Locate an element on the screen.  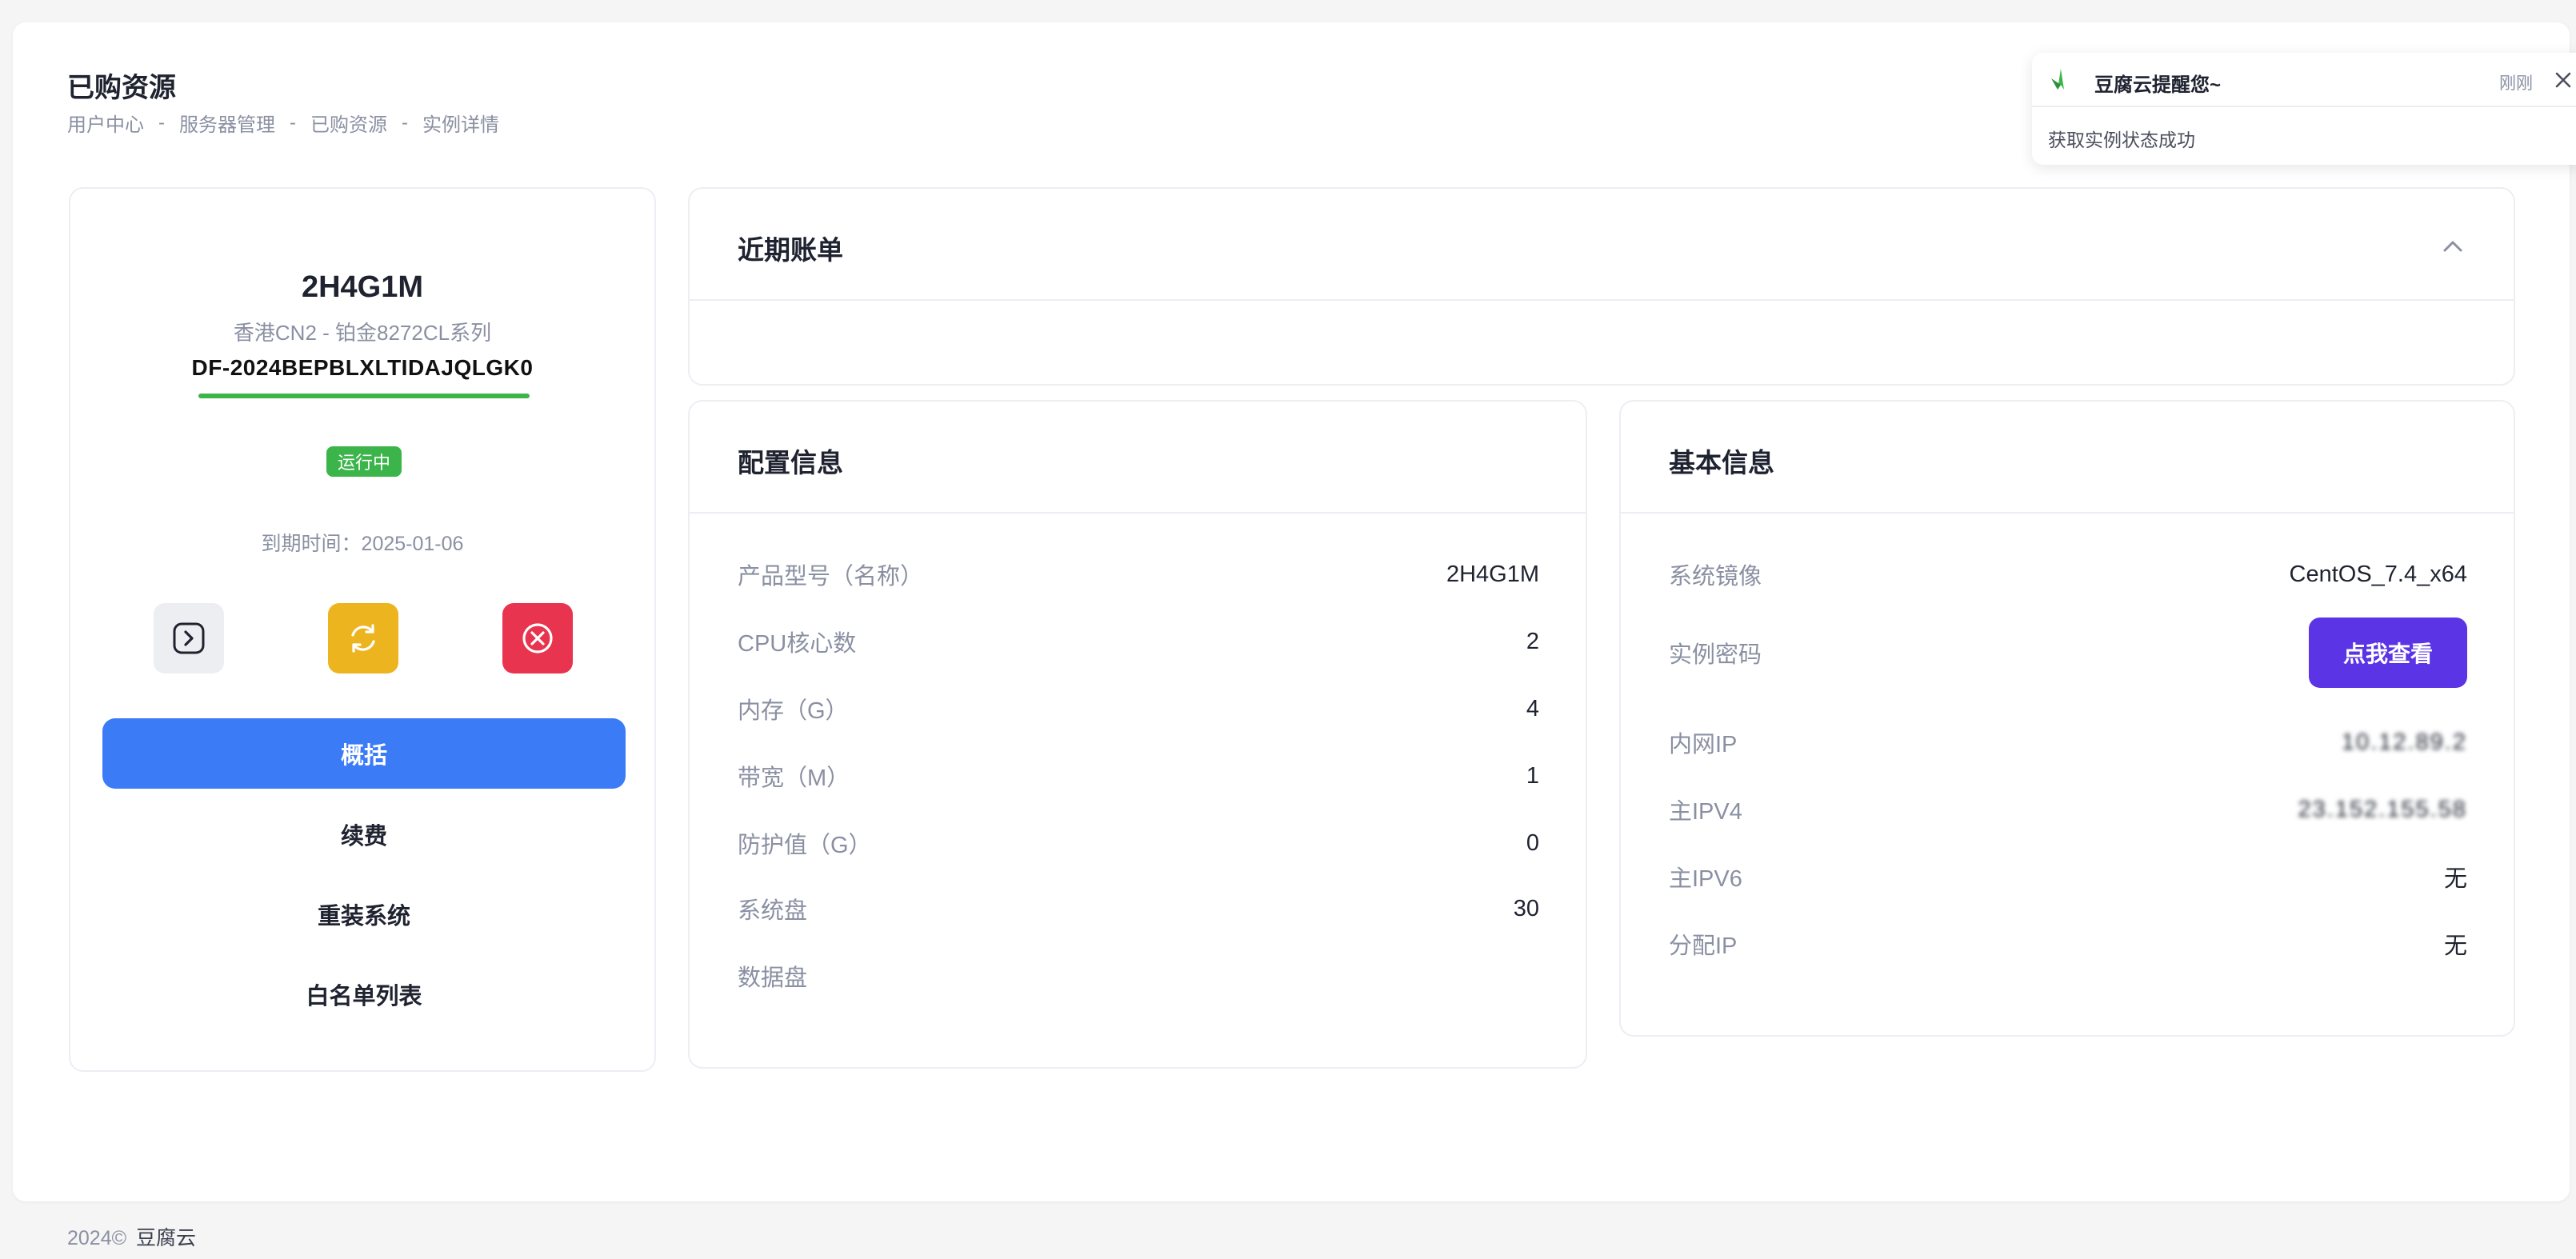
restart-button is located at coordinates (363, 638).